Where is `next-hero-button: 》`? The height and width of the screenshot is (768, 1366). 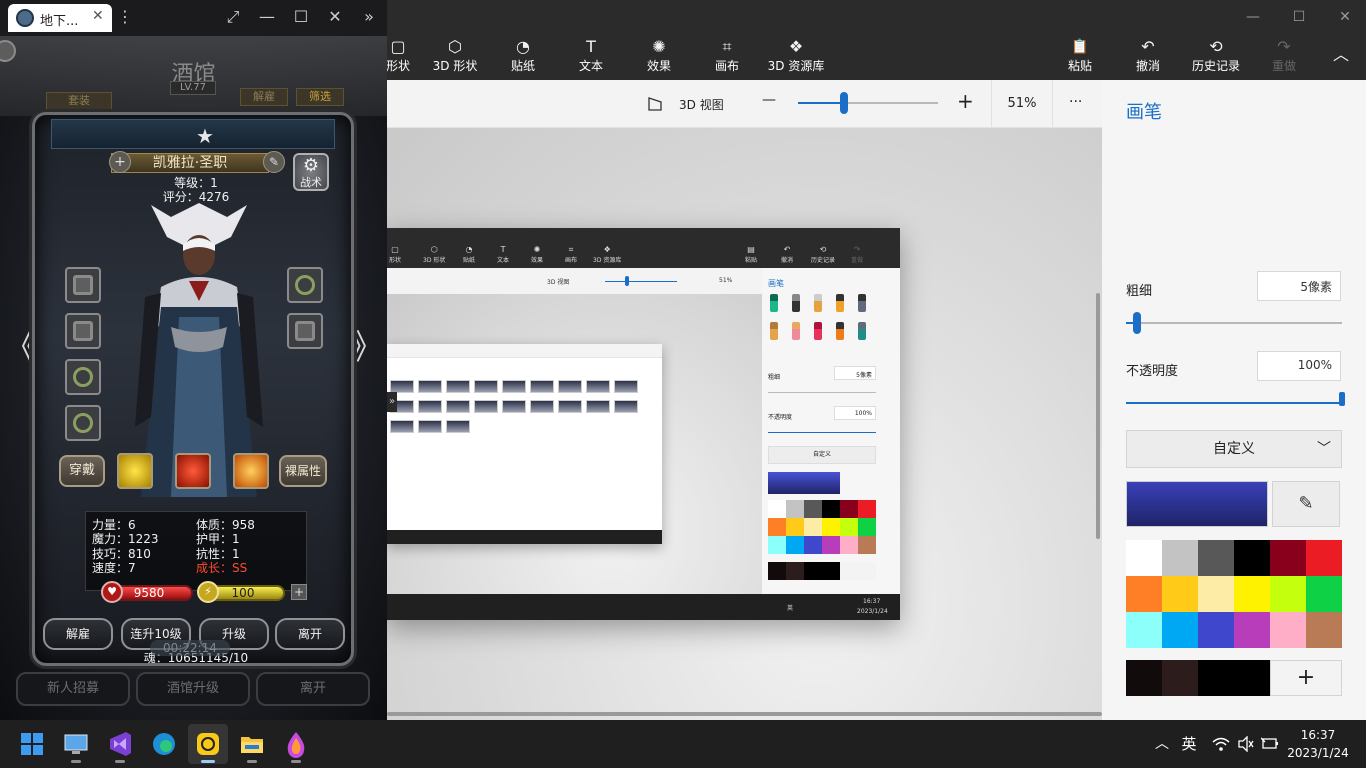 next-hero-button: 》 is located at coordinates (367, 344).